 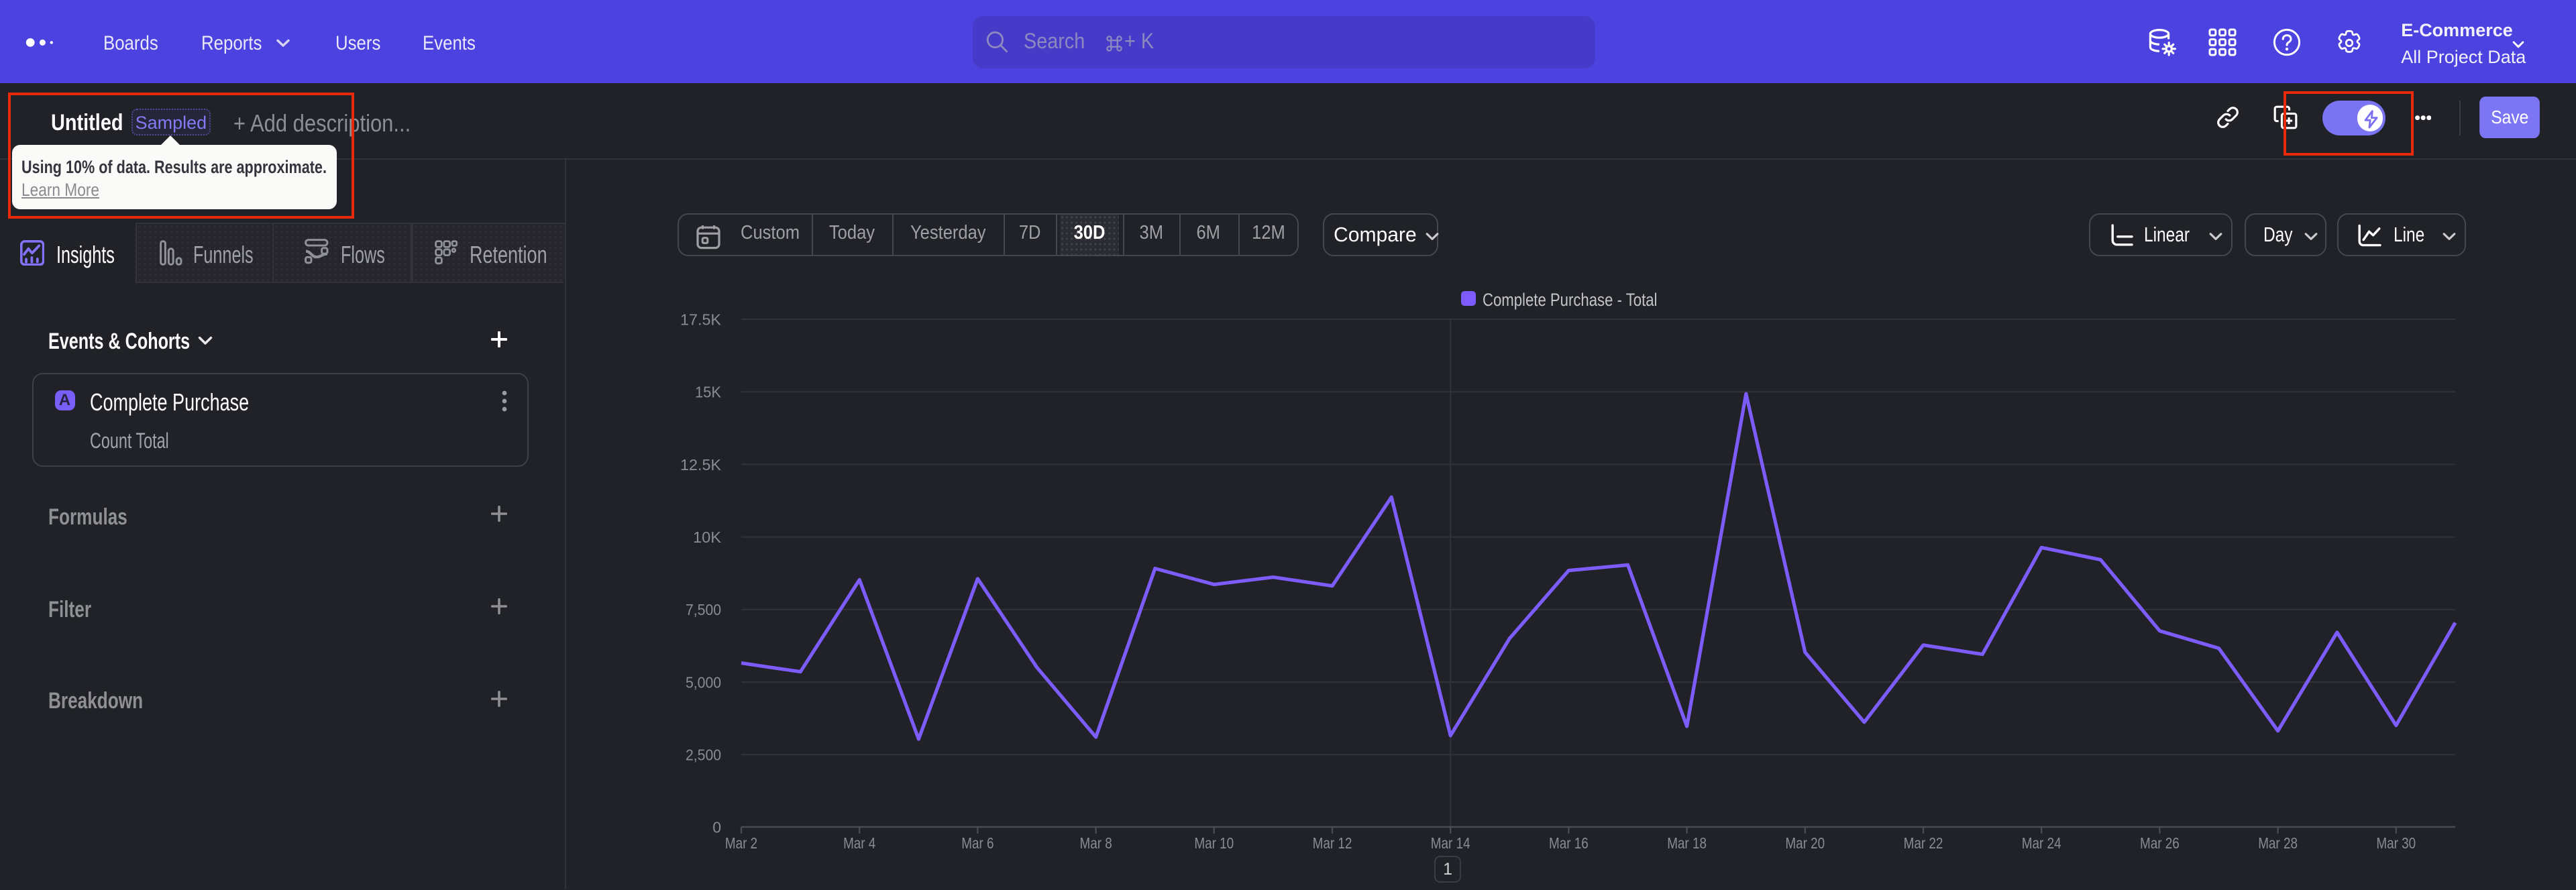 What do you see at coordinates (859, 843) in the screenshot?
I see `svg-text: Mar 4` at bounding box center [859, 843].